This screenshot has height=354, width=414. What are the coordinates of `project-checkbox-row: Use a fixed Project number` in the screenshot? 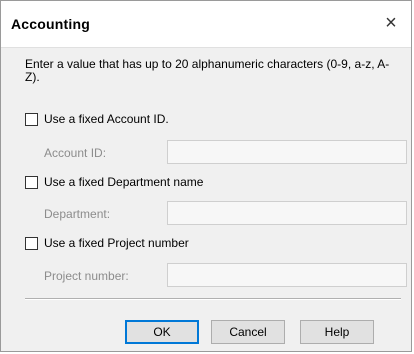 It's located at (107, 243).